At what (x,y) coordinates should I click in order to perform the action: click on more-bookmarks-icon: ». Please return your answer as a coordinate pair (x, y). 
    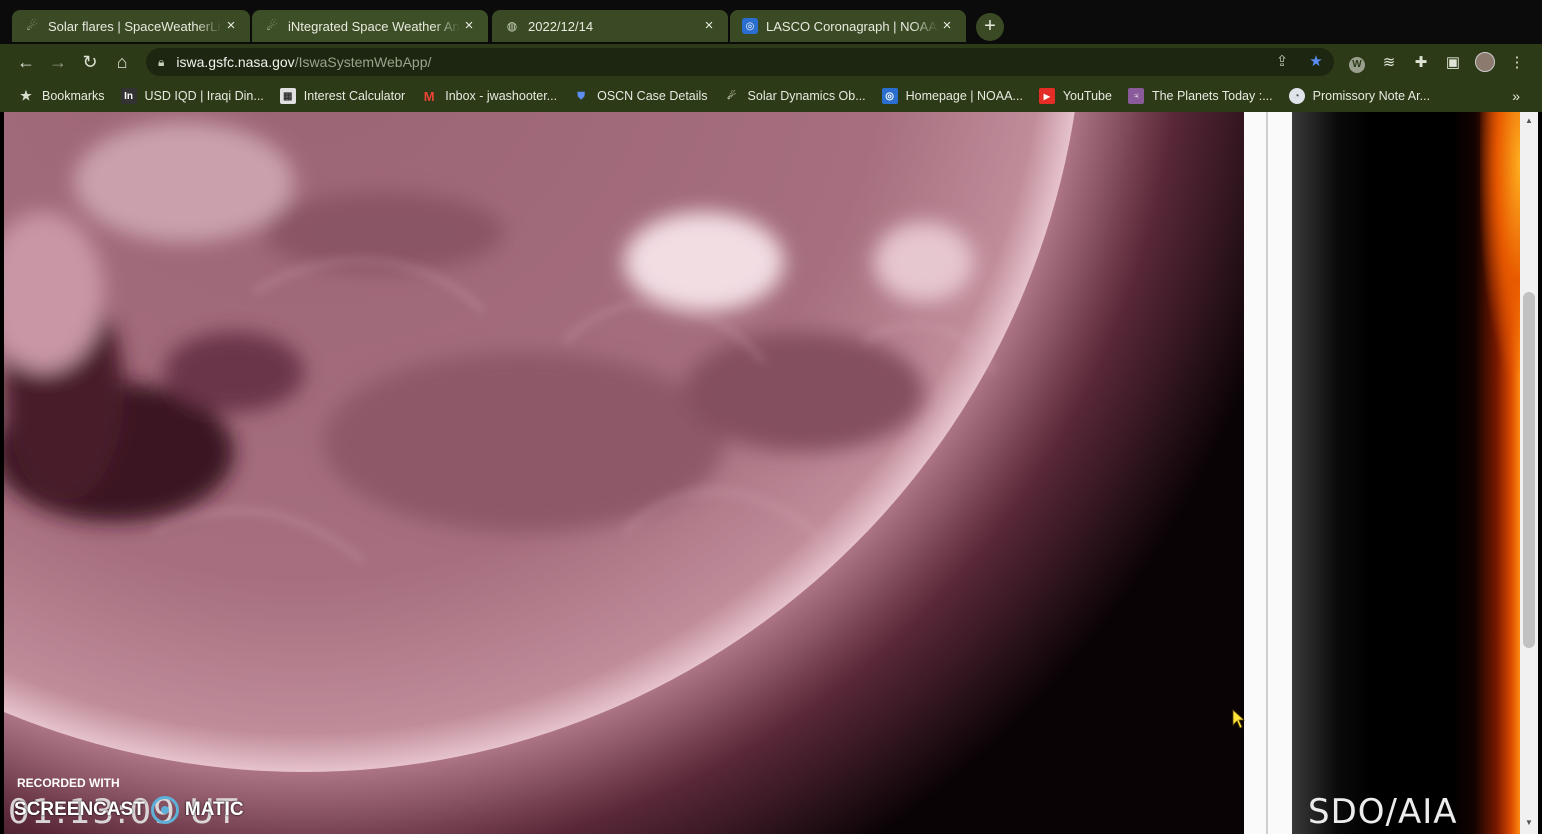
    Looking at the image, I should click on (1516, 96).